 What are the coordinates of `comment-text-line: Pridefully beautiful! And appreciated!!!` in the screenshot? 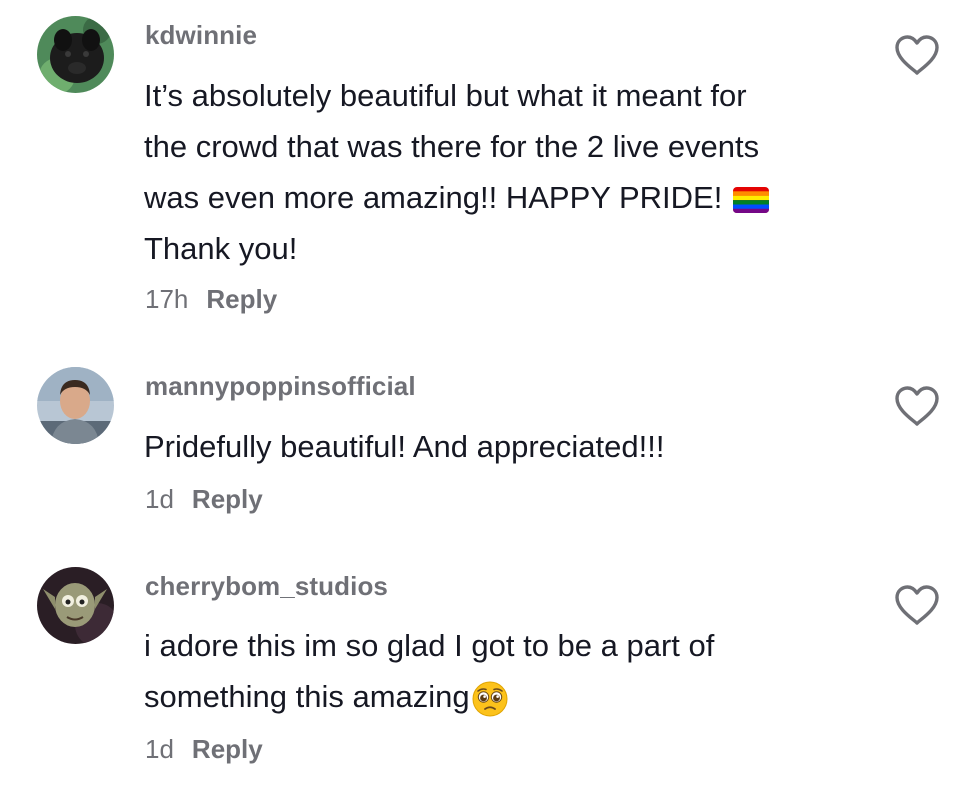 It's located at (404, 446).